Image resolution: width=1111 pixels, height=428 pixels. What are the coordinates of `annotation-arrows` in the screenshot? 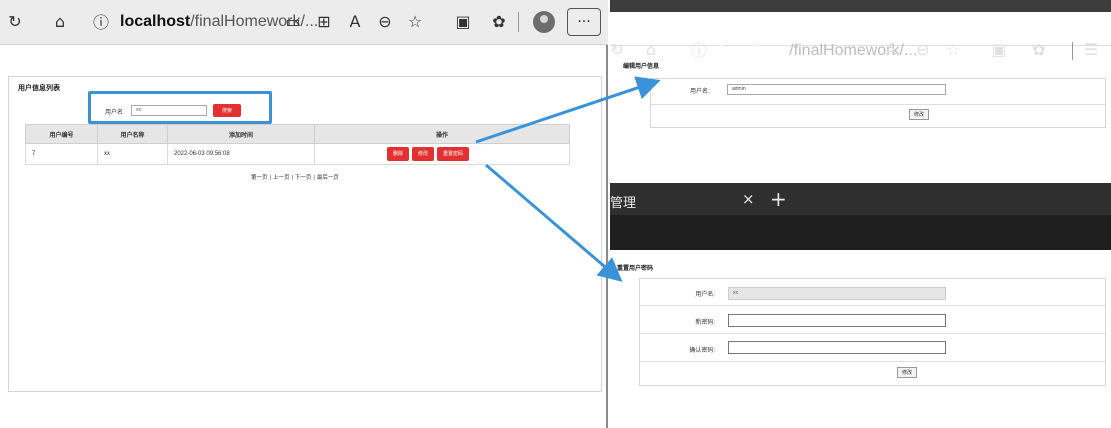 It's located at (568, 179).